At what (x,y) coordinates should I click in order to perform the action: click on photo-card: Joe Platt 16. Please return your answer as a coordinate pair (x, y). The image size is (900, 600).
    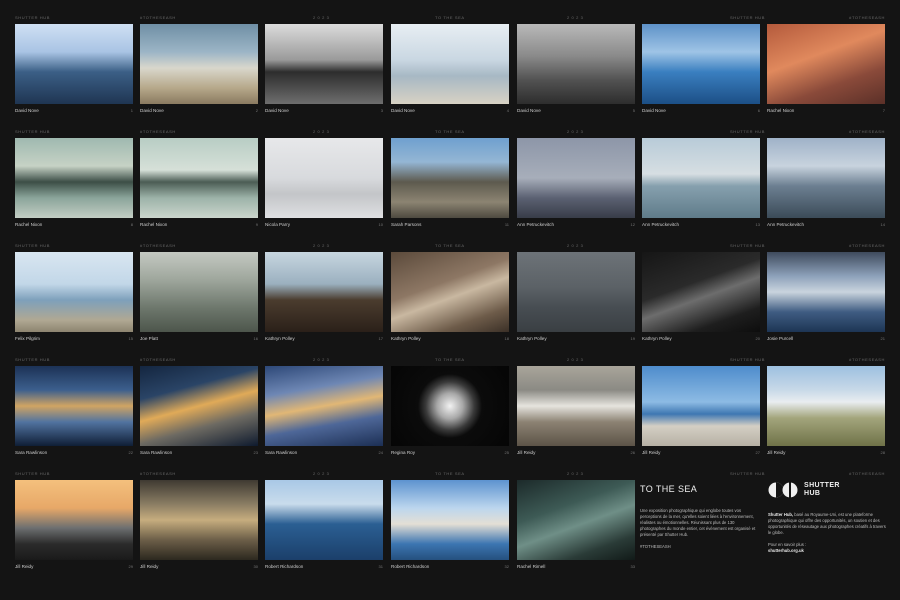
    Looking at the image, I should click on (199, 304).